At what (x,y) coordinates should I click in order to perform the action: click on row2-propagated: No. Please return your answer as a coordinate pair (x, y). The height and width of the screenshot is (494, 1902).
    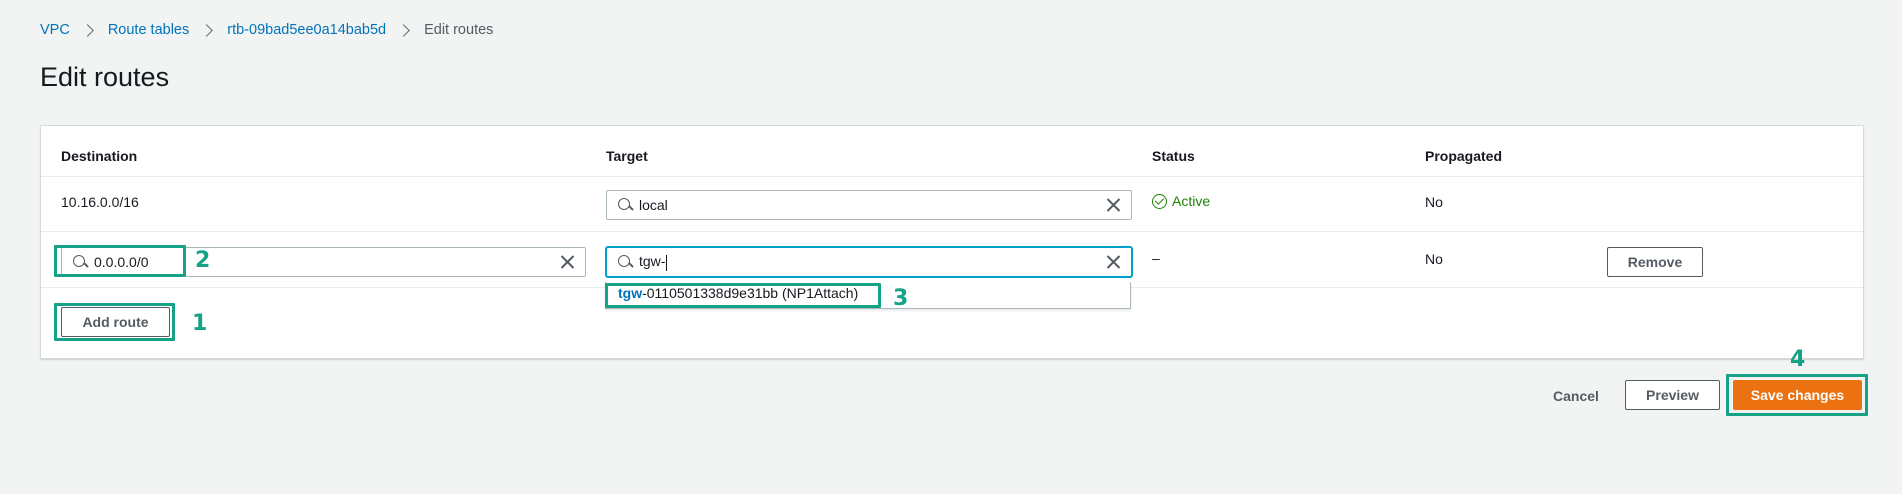
    Looking at the image, I should click on (1434, 259).